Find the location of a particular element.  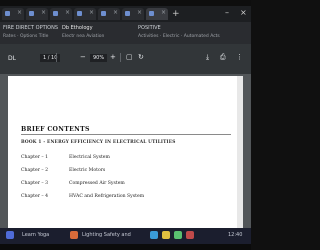

chapter-entry: Chapter – 2 Electric Motors is located at coordinates (63, 170).